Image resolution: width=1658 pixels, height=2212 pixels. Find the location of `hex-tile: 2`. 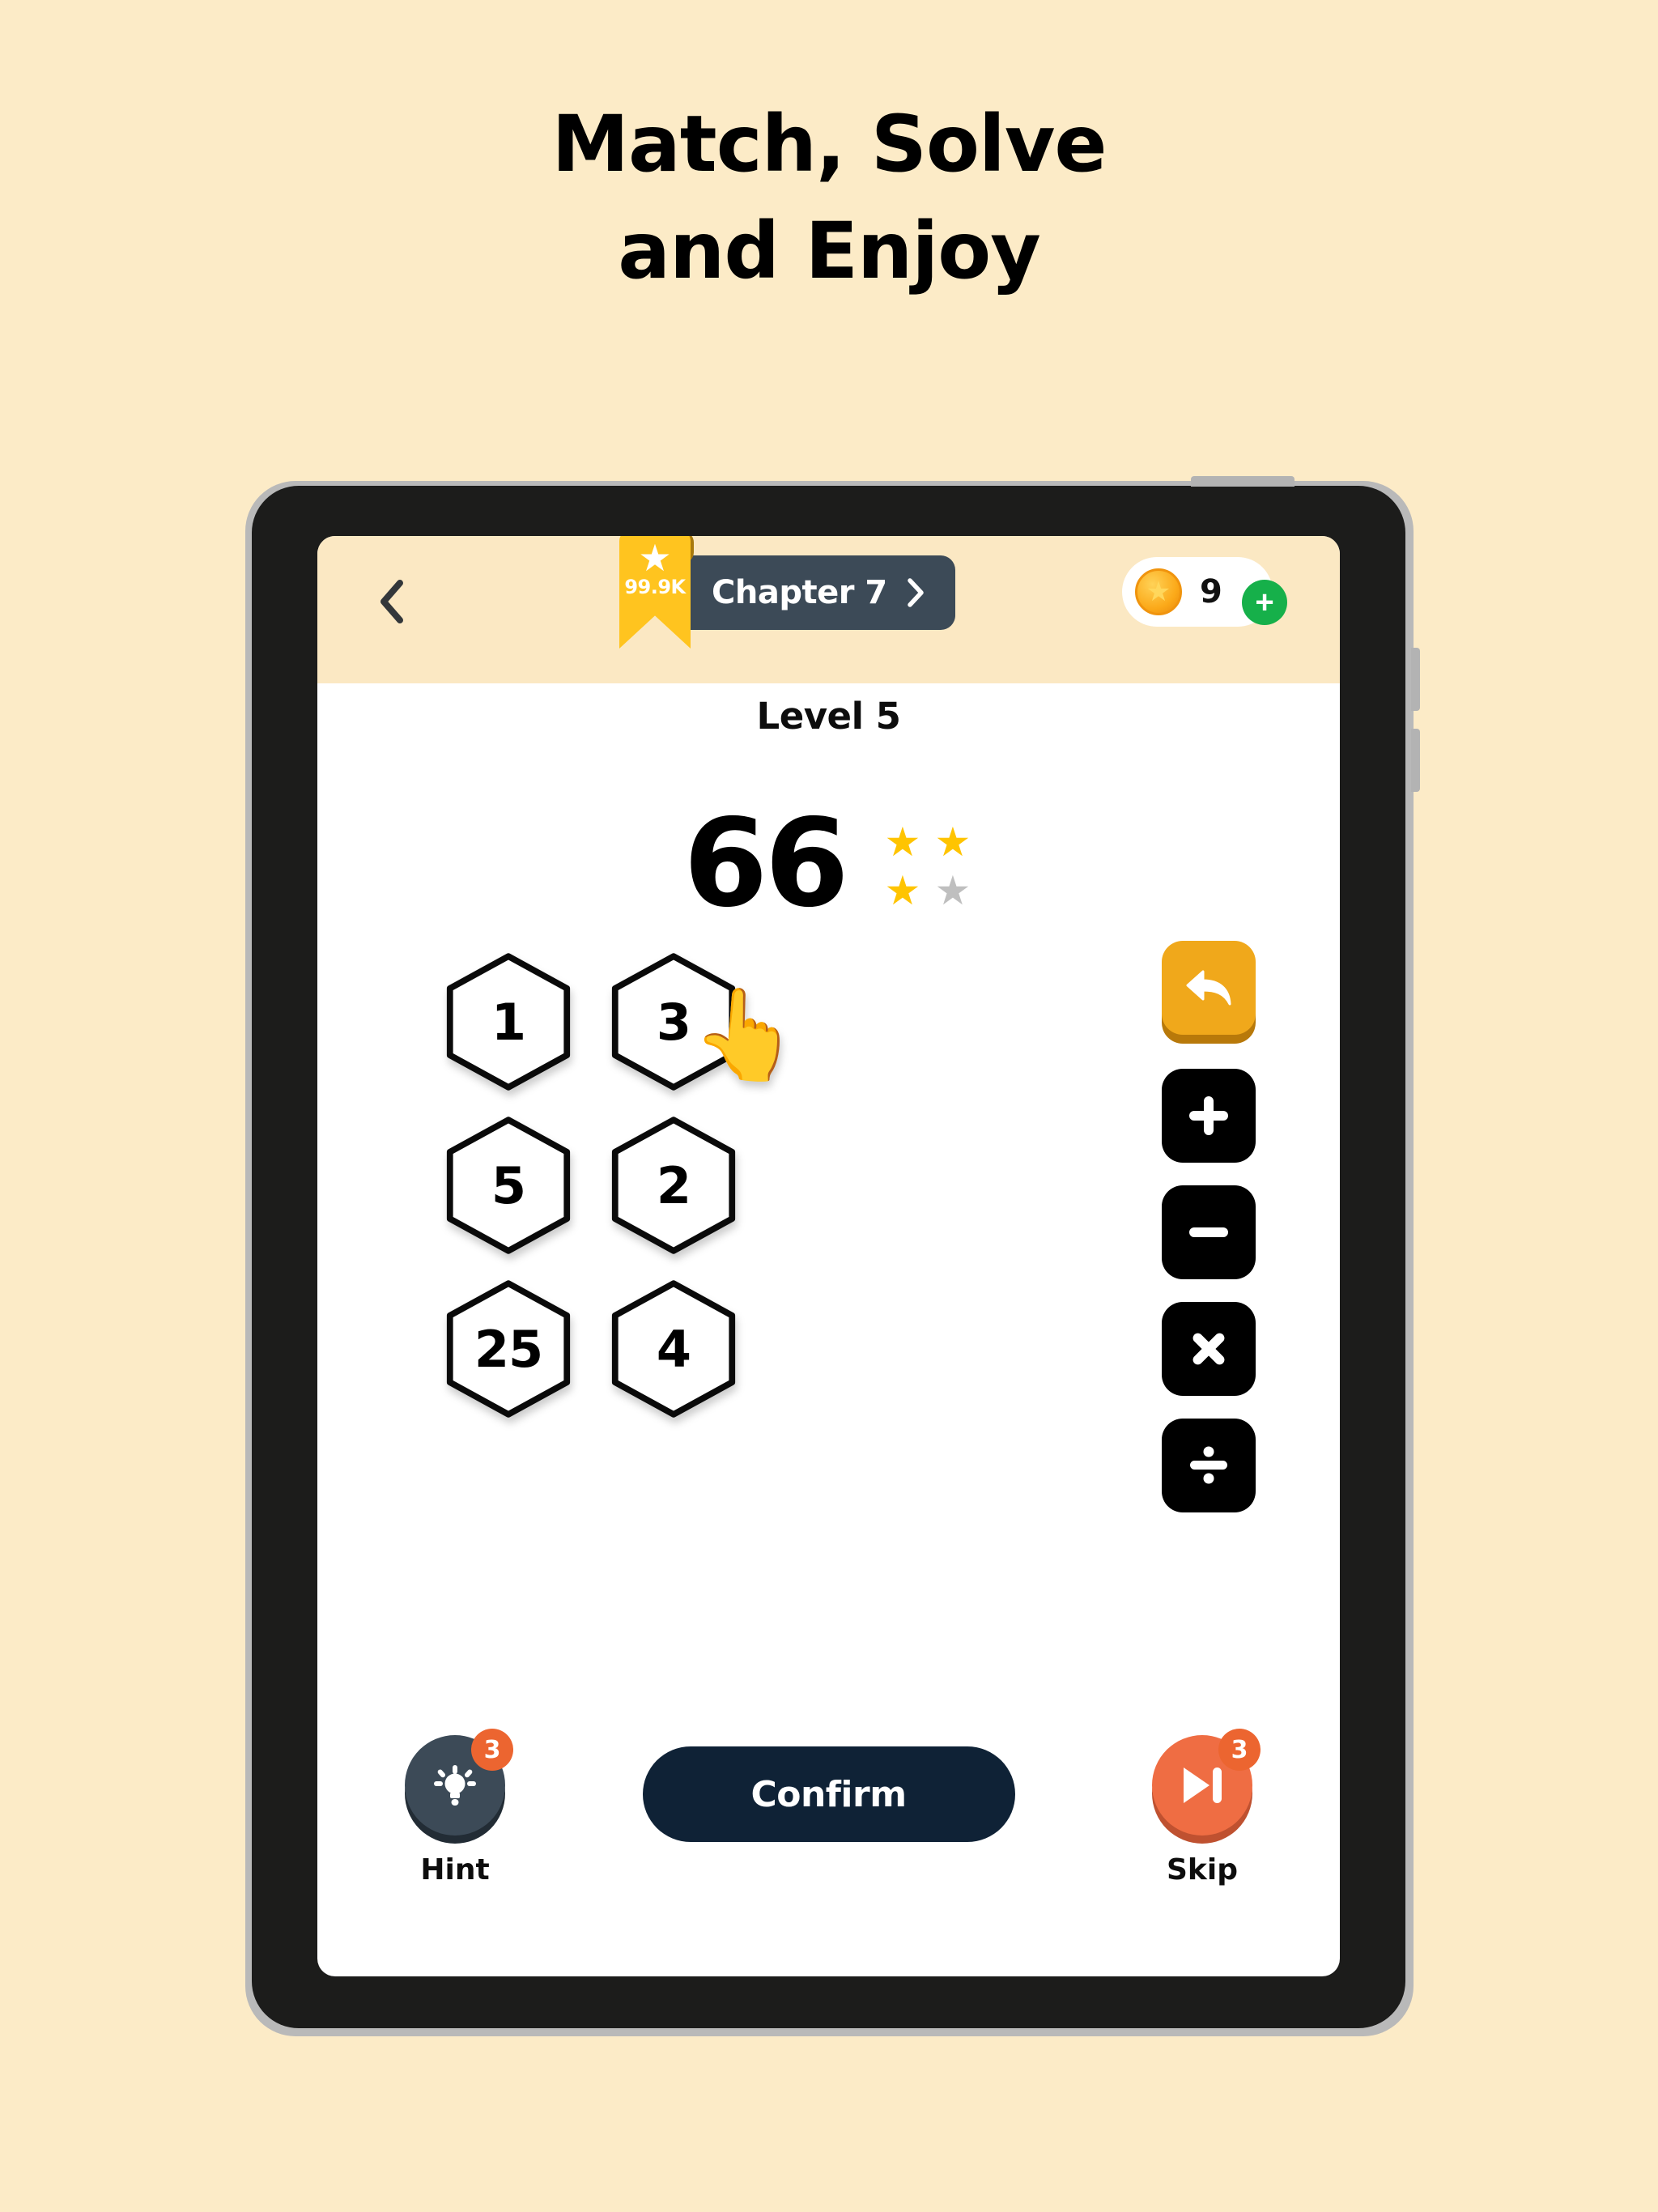

hex-tile: 2 is located at coordinates (673, 1186).